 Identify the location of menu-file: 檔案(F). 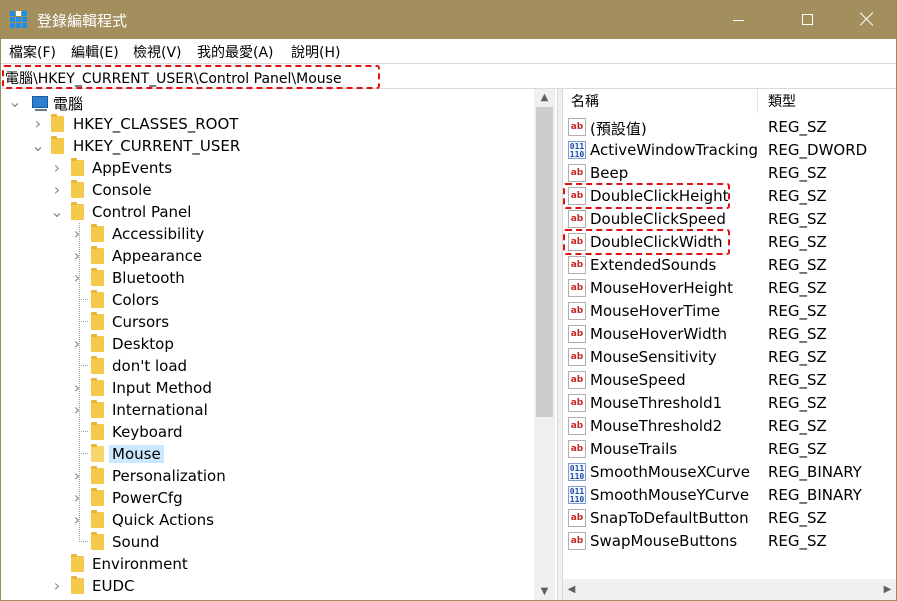
(32, 52).